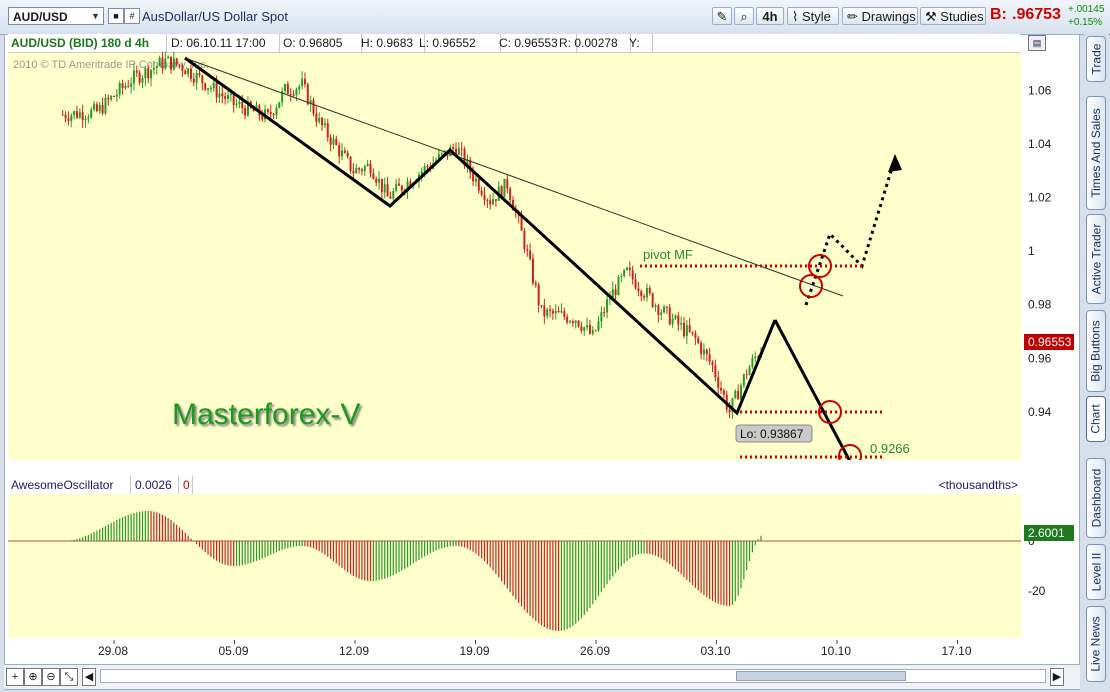 This screenshot has width=1110, height=692. What do you see at coordinates (514, 485) in the screenshot?
I see `oscillator-header: AwesomeOscillator 0.0026 0 <thousandths>` at bounding box center [514, 485].